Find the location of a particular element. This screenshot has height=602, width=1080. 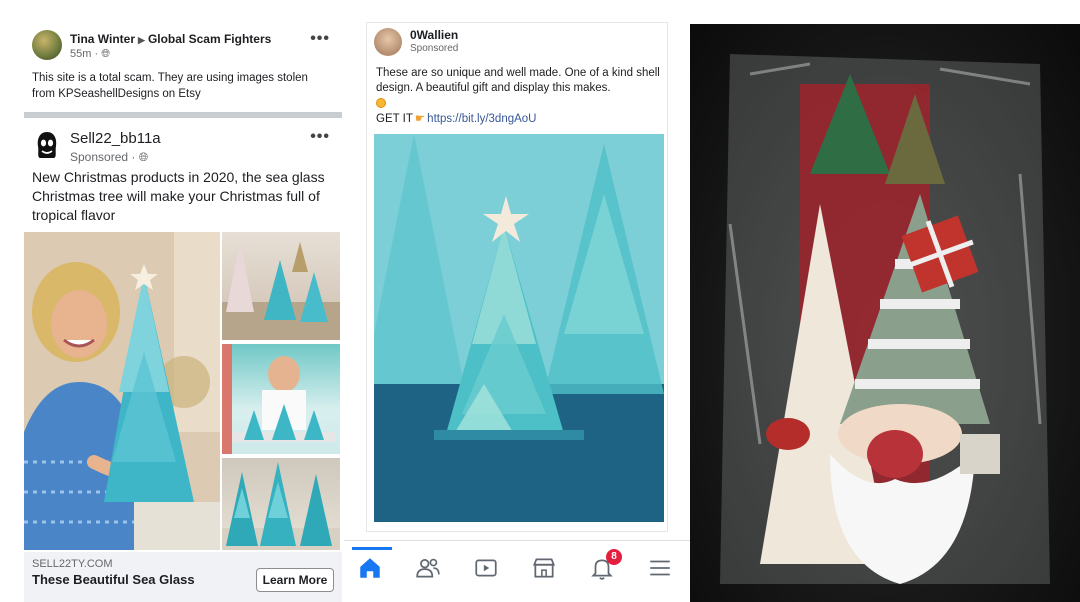

ad-page-name: Sell22_bb11a is located at coordinates (115, 138).